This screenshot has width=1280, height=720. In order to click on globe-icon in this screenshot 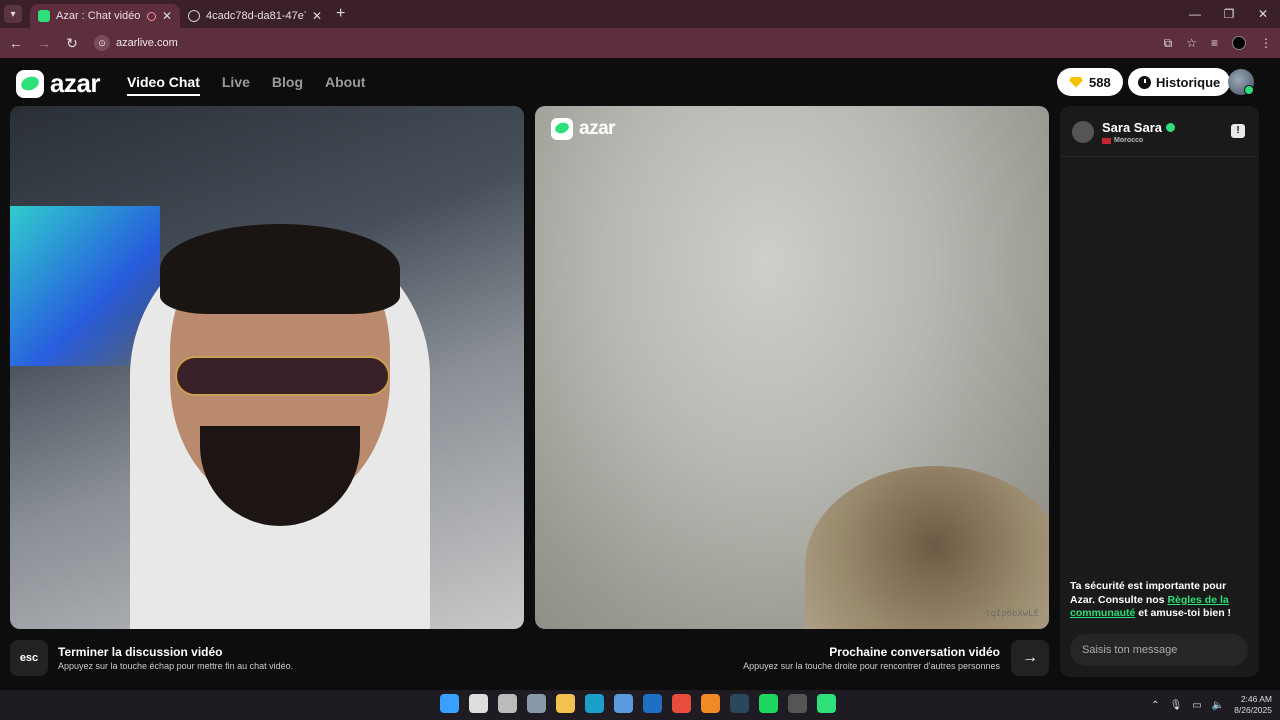, I will do `click(194, 16)`.